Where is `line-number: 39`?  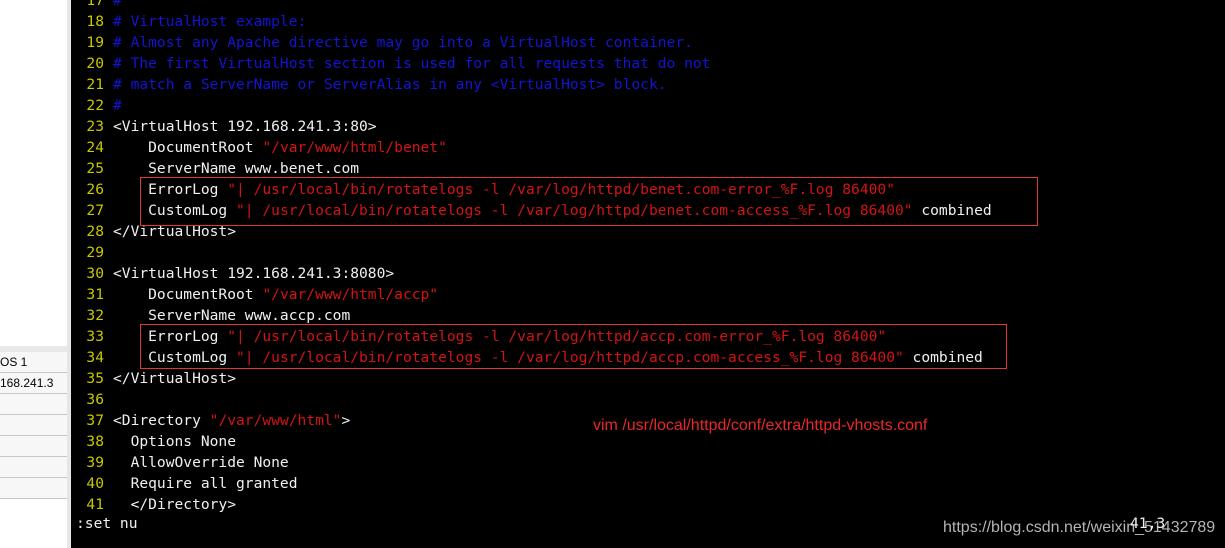
line-number: 39 is located at coordinates (95, 462).